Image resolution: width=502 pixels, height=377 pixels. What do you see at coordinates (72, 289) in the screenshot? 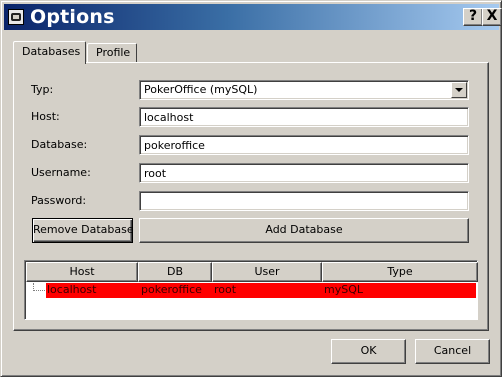
I see `row-host: localhost` at bounding box center [72, 289].